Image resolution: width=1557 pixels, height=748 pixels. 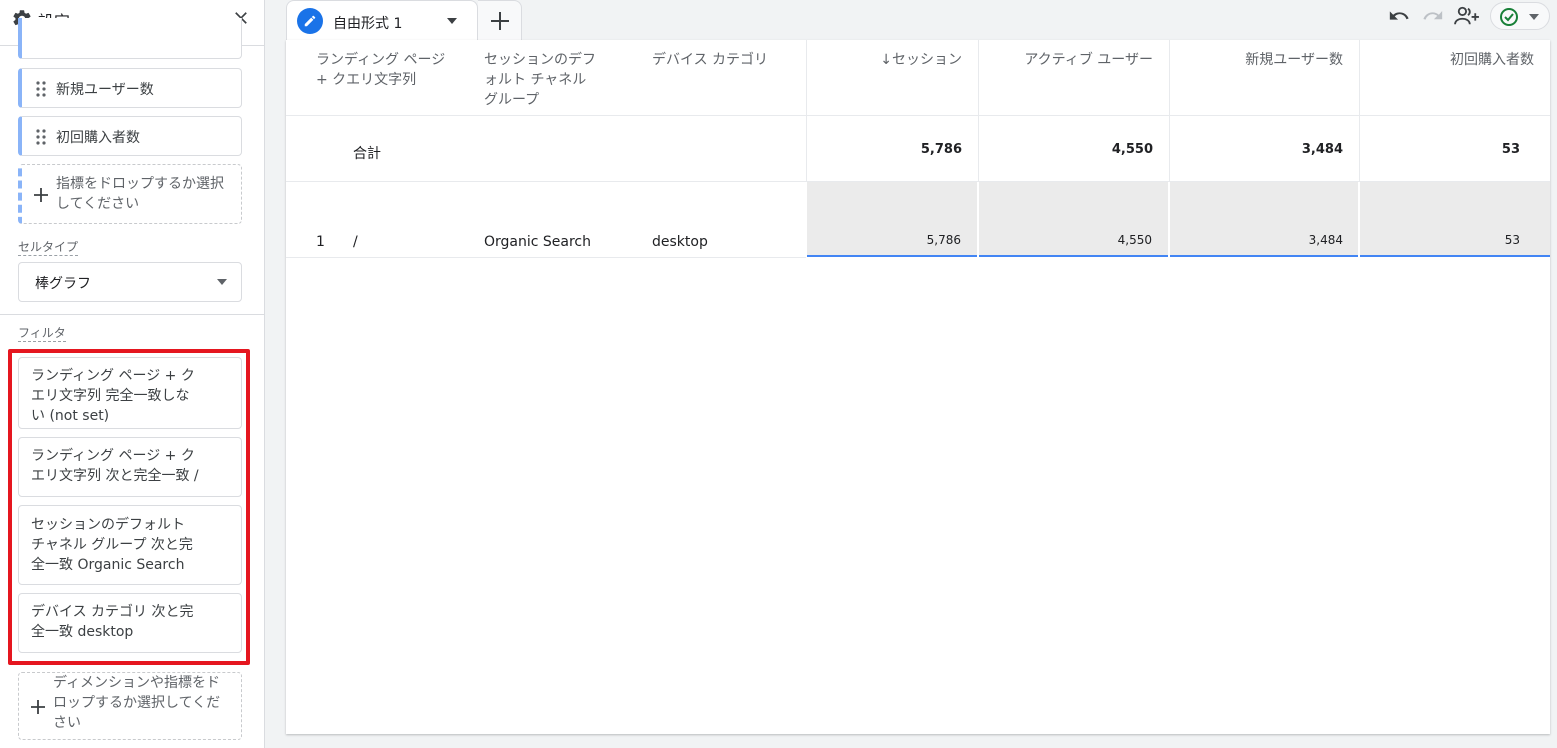 I want to click on column-header-channel-group: セッションのデフ ォルト チャネル グループ, so click(x=554, y=77).